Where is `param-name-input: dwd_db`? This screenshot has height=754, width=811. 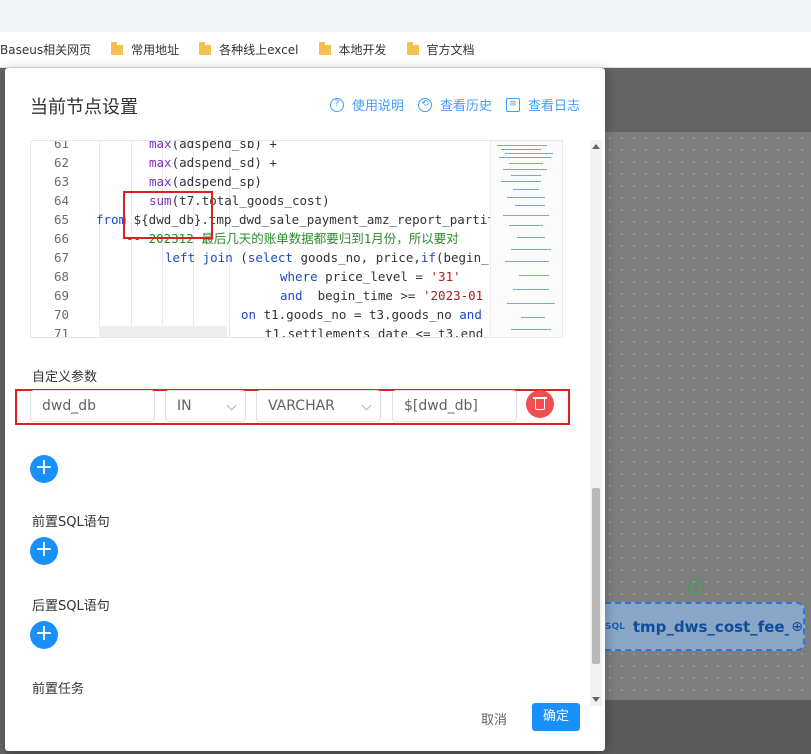
param-name-input: dwd_db is located at coordinates (92, 406).